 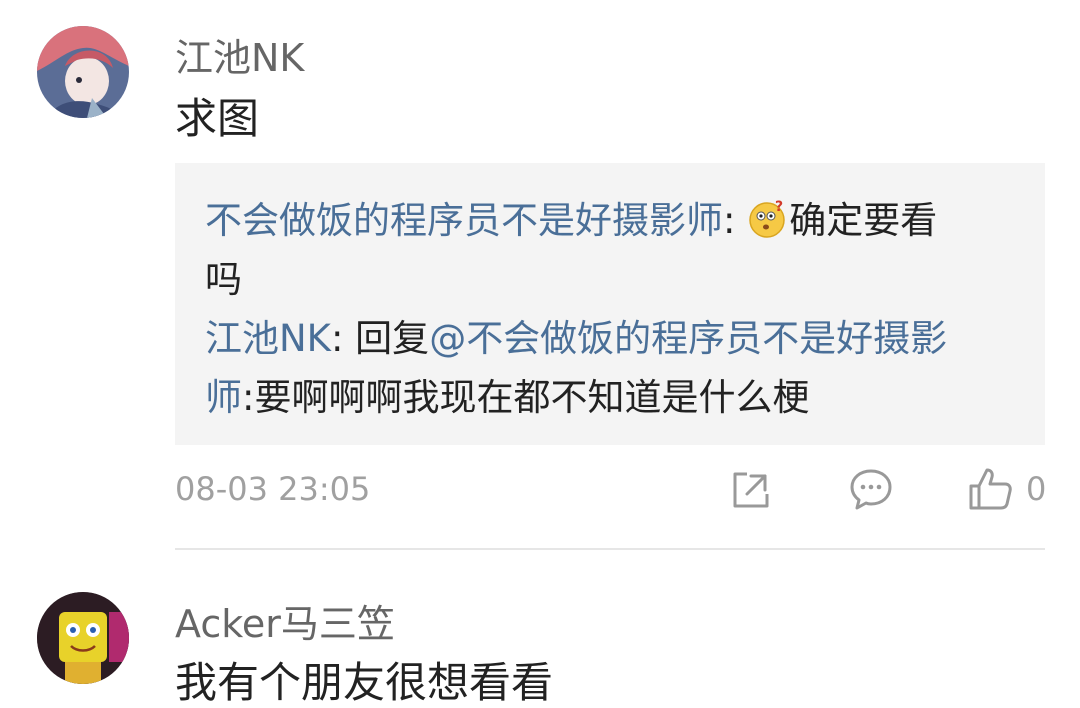 I want to click on comment-meta: 08-03 23:05 0, so click(x=611, y=489).